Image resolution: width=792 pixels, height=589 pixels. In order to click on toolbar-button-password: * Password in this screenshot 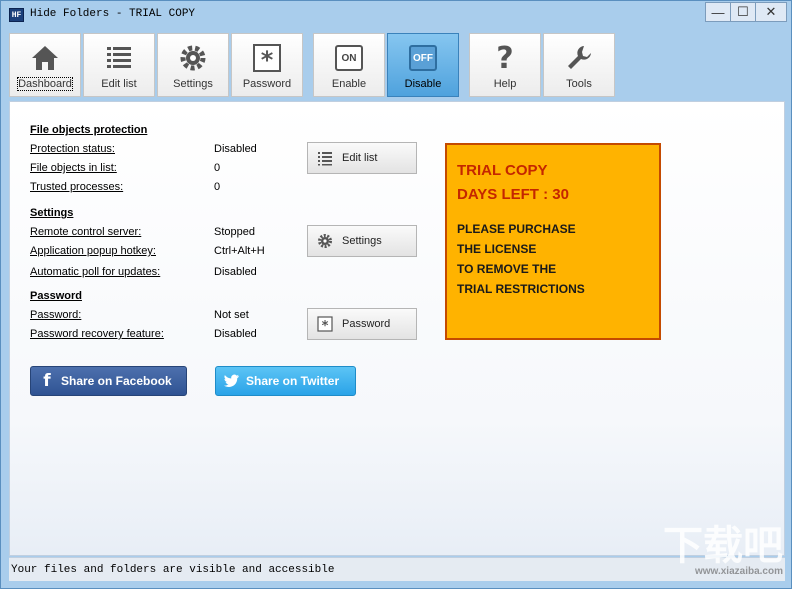, I will do `click(267, 65)`.